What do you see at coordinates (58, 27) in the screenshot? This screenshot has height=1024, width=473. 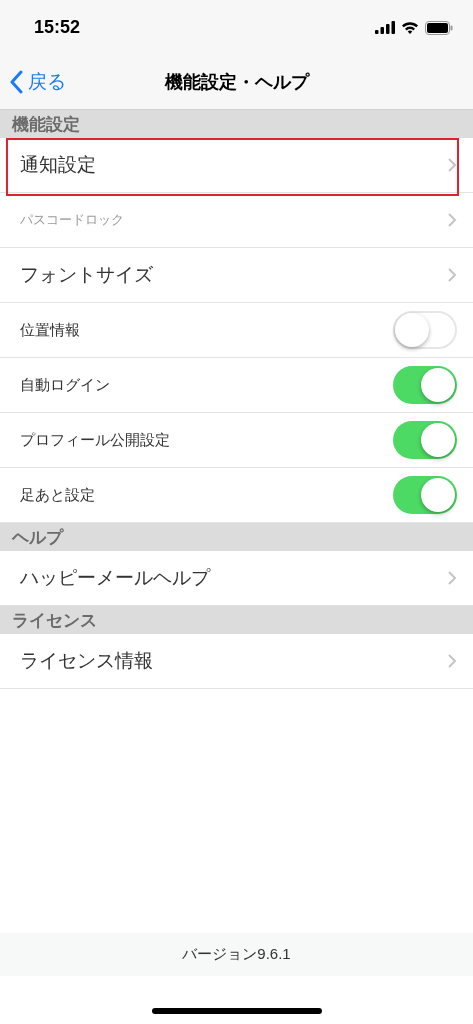 I see `status-time: 15:52` at bounding box center [58, 27].